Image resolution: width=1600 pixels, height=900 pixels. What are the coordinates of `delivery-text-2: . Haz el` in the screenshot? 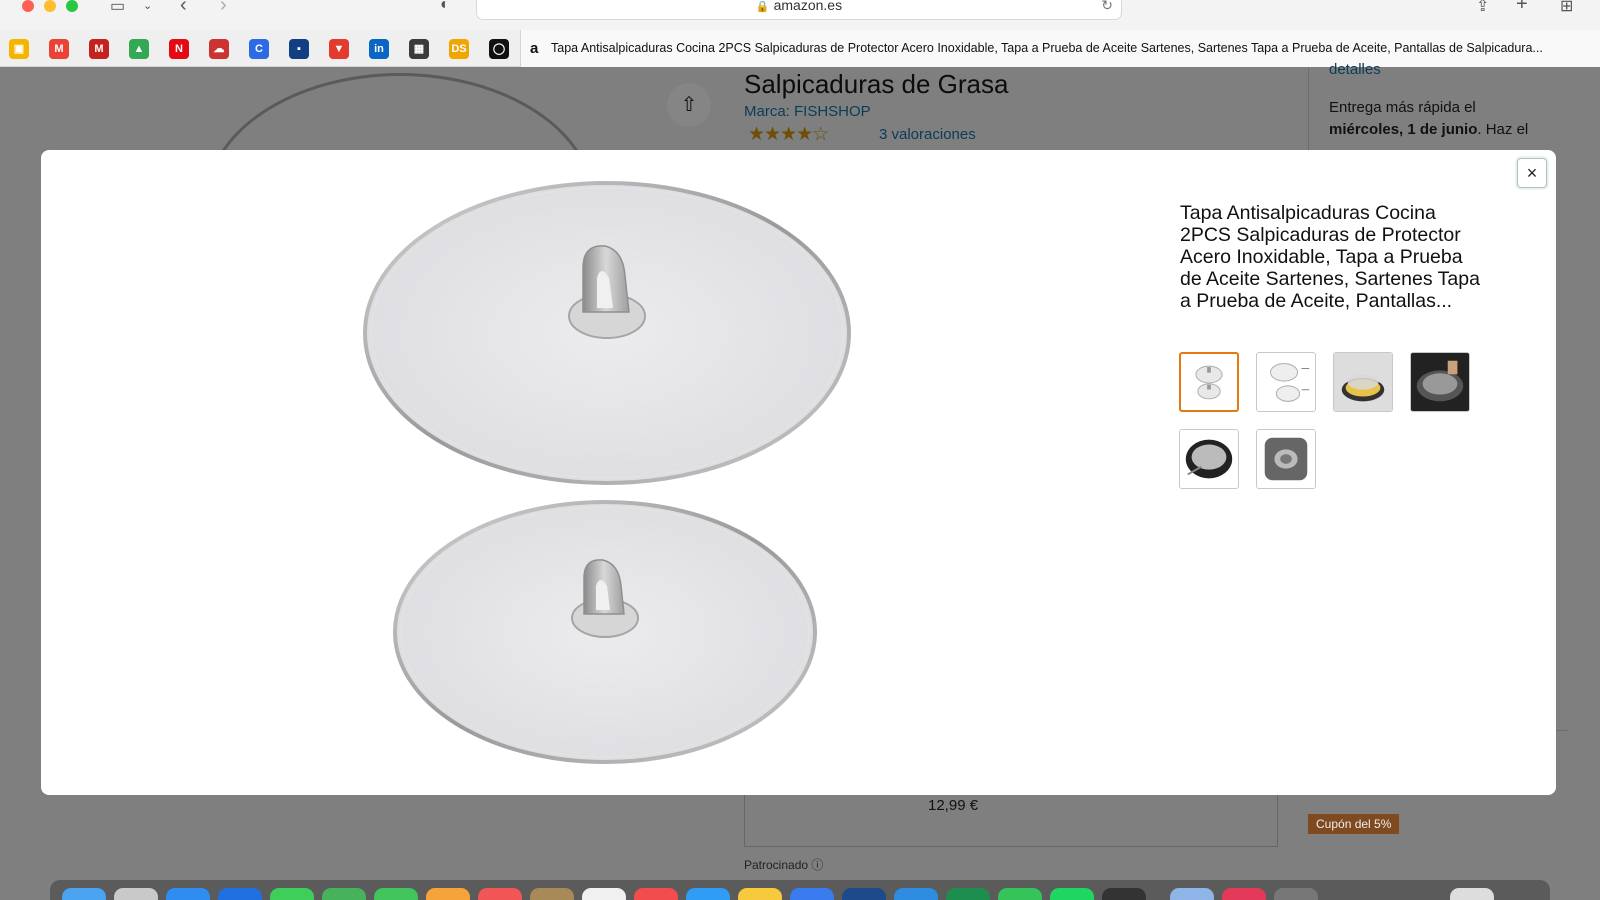 It's located at (1503, 129).